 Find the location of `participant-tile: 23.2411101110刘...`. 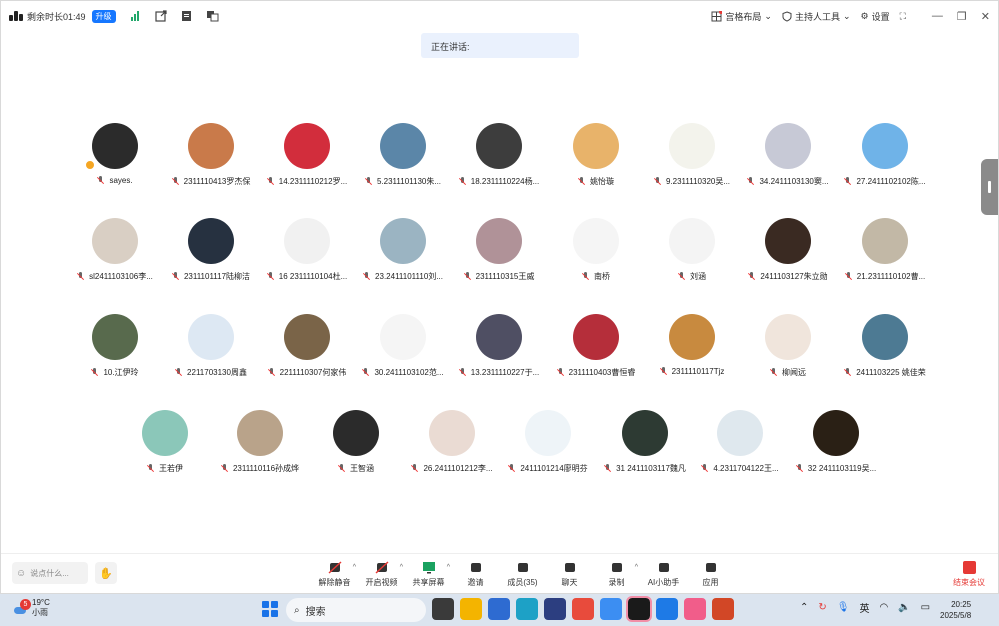

participant-tile: 23.2411101110刘... is located at coordinates (403, 250).